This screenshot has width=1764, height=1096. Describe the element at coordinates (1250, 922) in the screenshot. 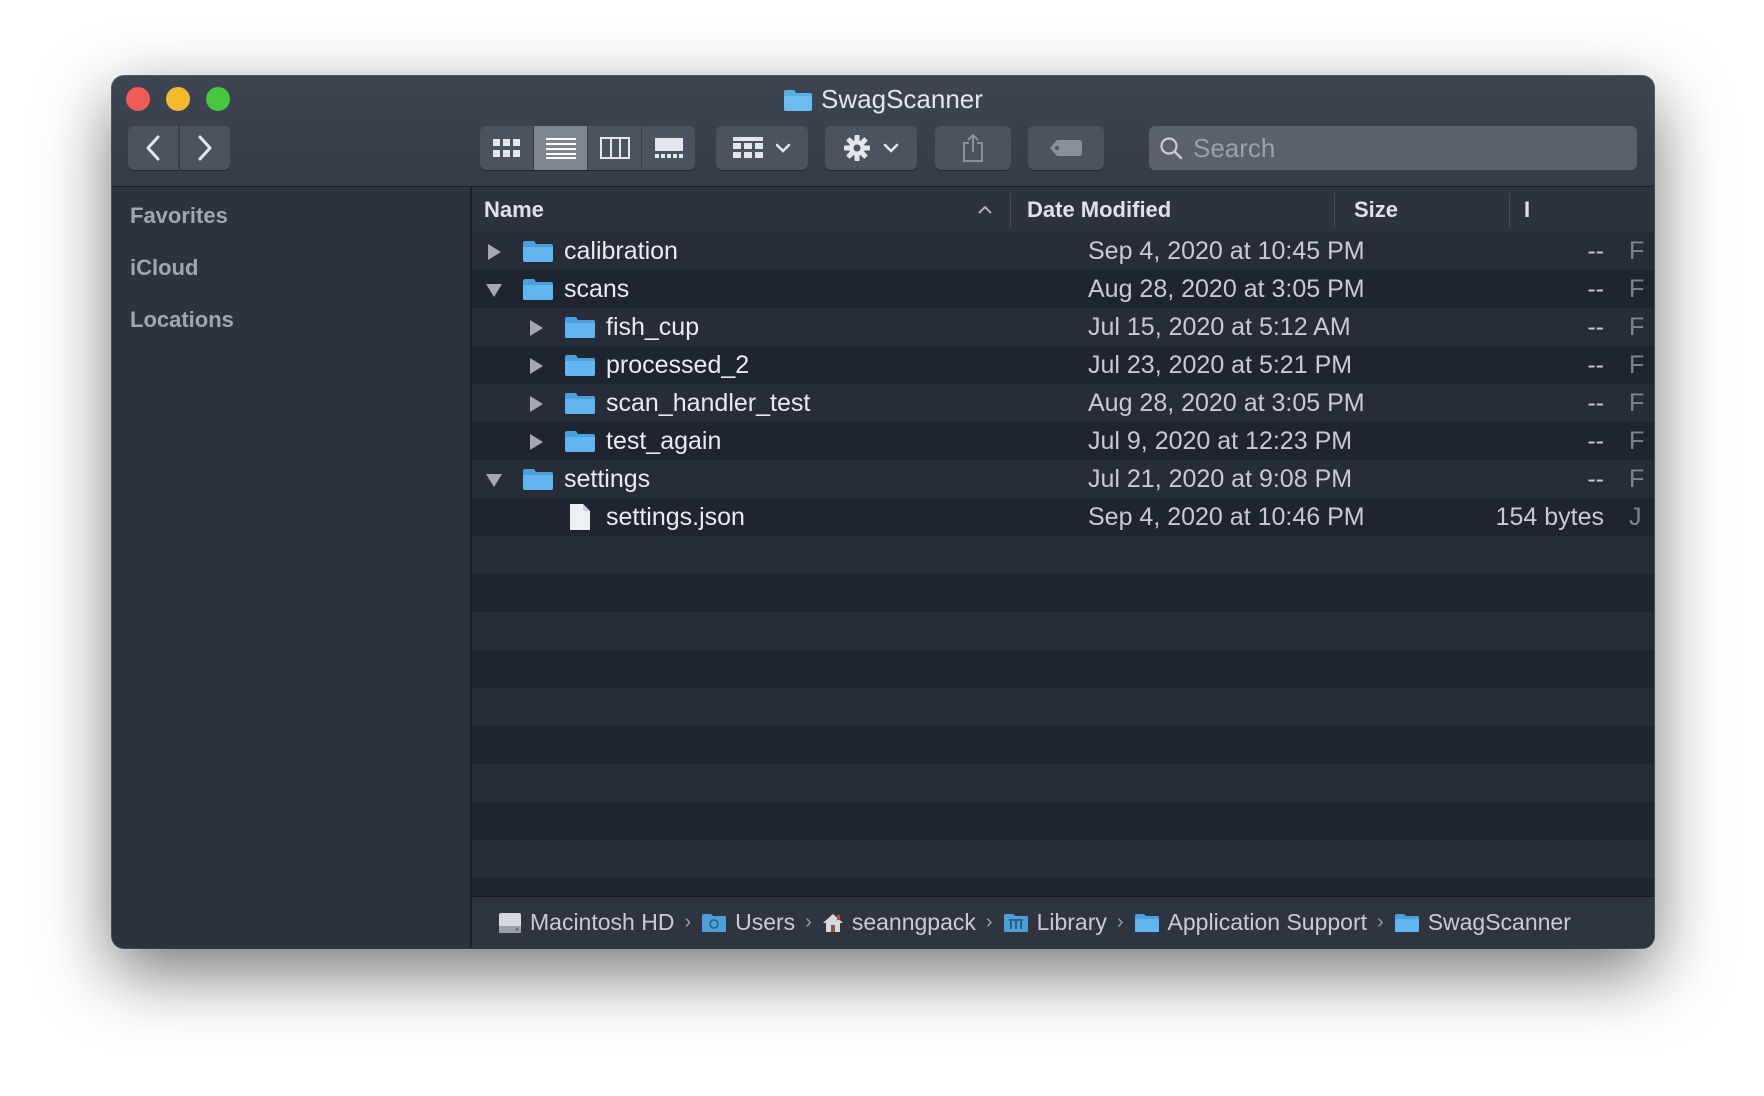

I see `path-item-application-support: Application Support` at that location.